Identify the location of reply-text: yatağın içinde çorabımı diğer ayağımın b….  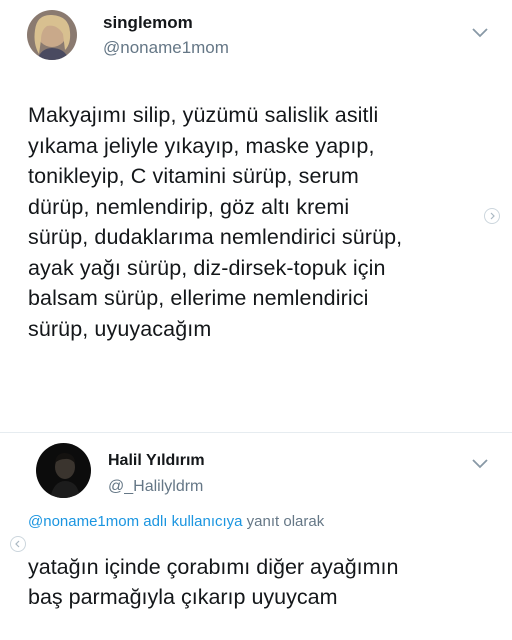
(213, 582).